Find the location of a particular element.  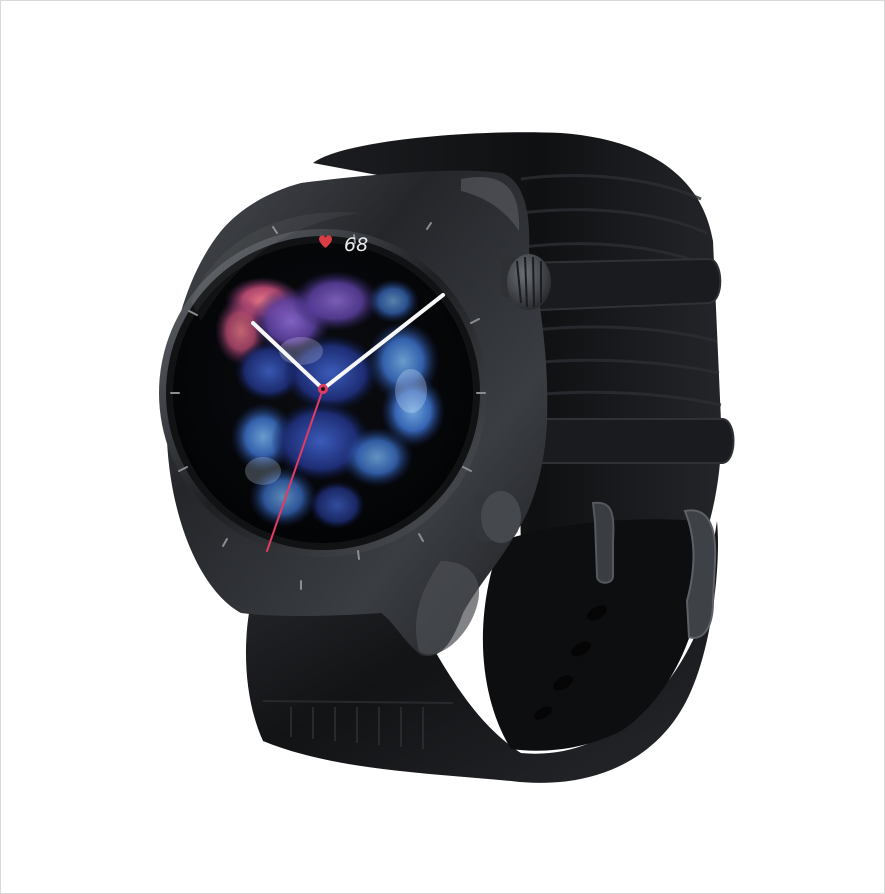

side-button is located at coordinates (497, 517).